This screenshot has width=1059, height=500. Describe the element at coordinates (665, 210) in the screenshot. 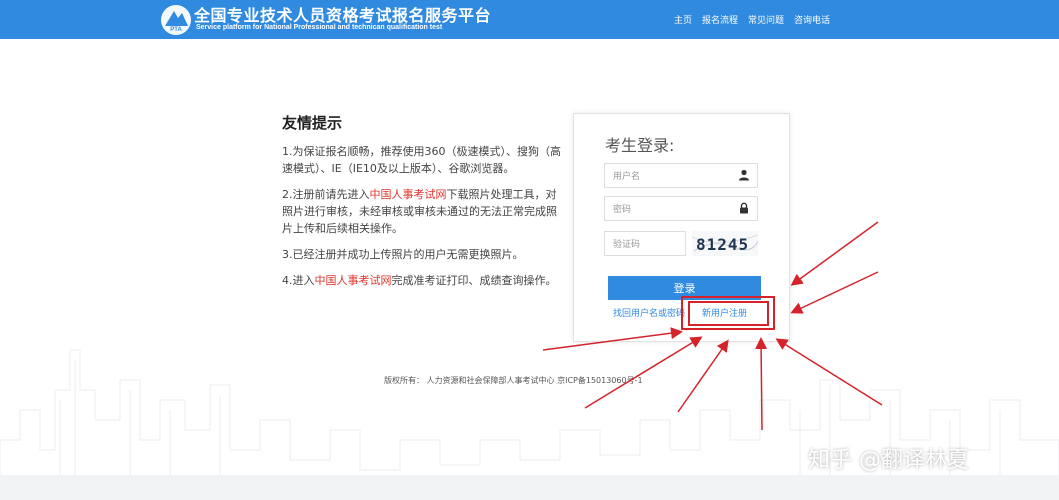

I see `password-input` at that location.